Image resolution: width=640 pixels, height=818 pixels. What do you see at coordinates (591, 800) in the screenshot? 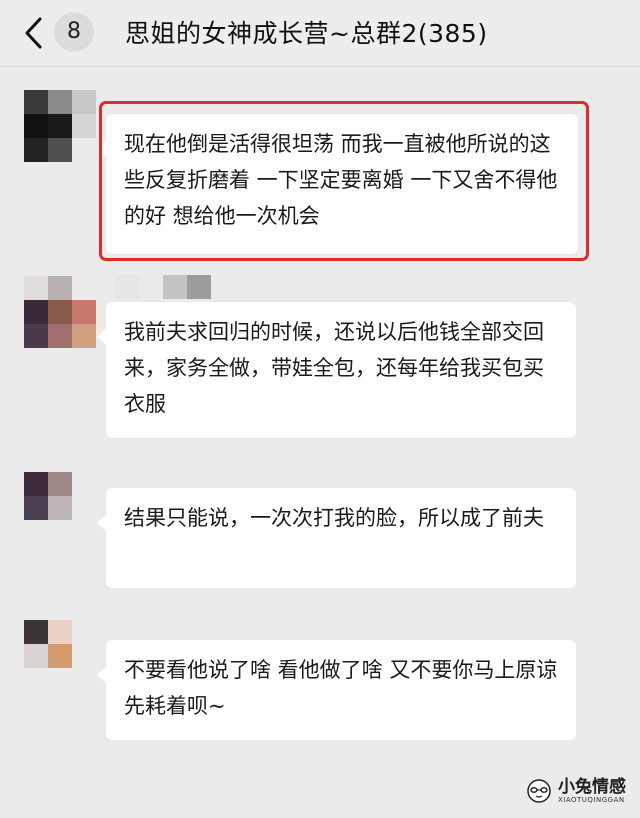
I see `watermark-subtitle: XIAOTUQINGGAN` at bounding box center [591, 800].